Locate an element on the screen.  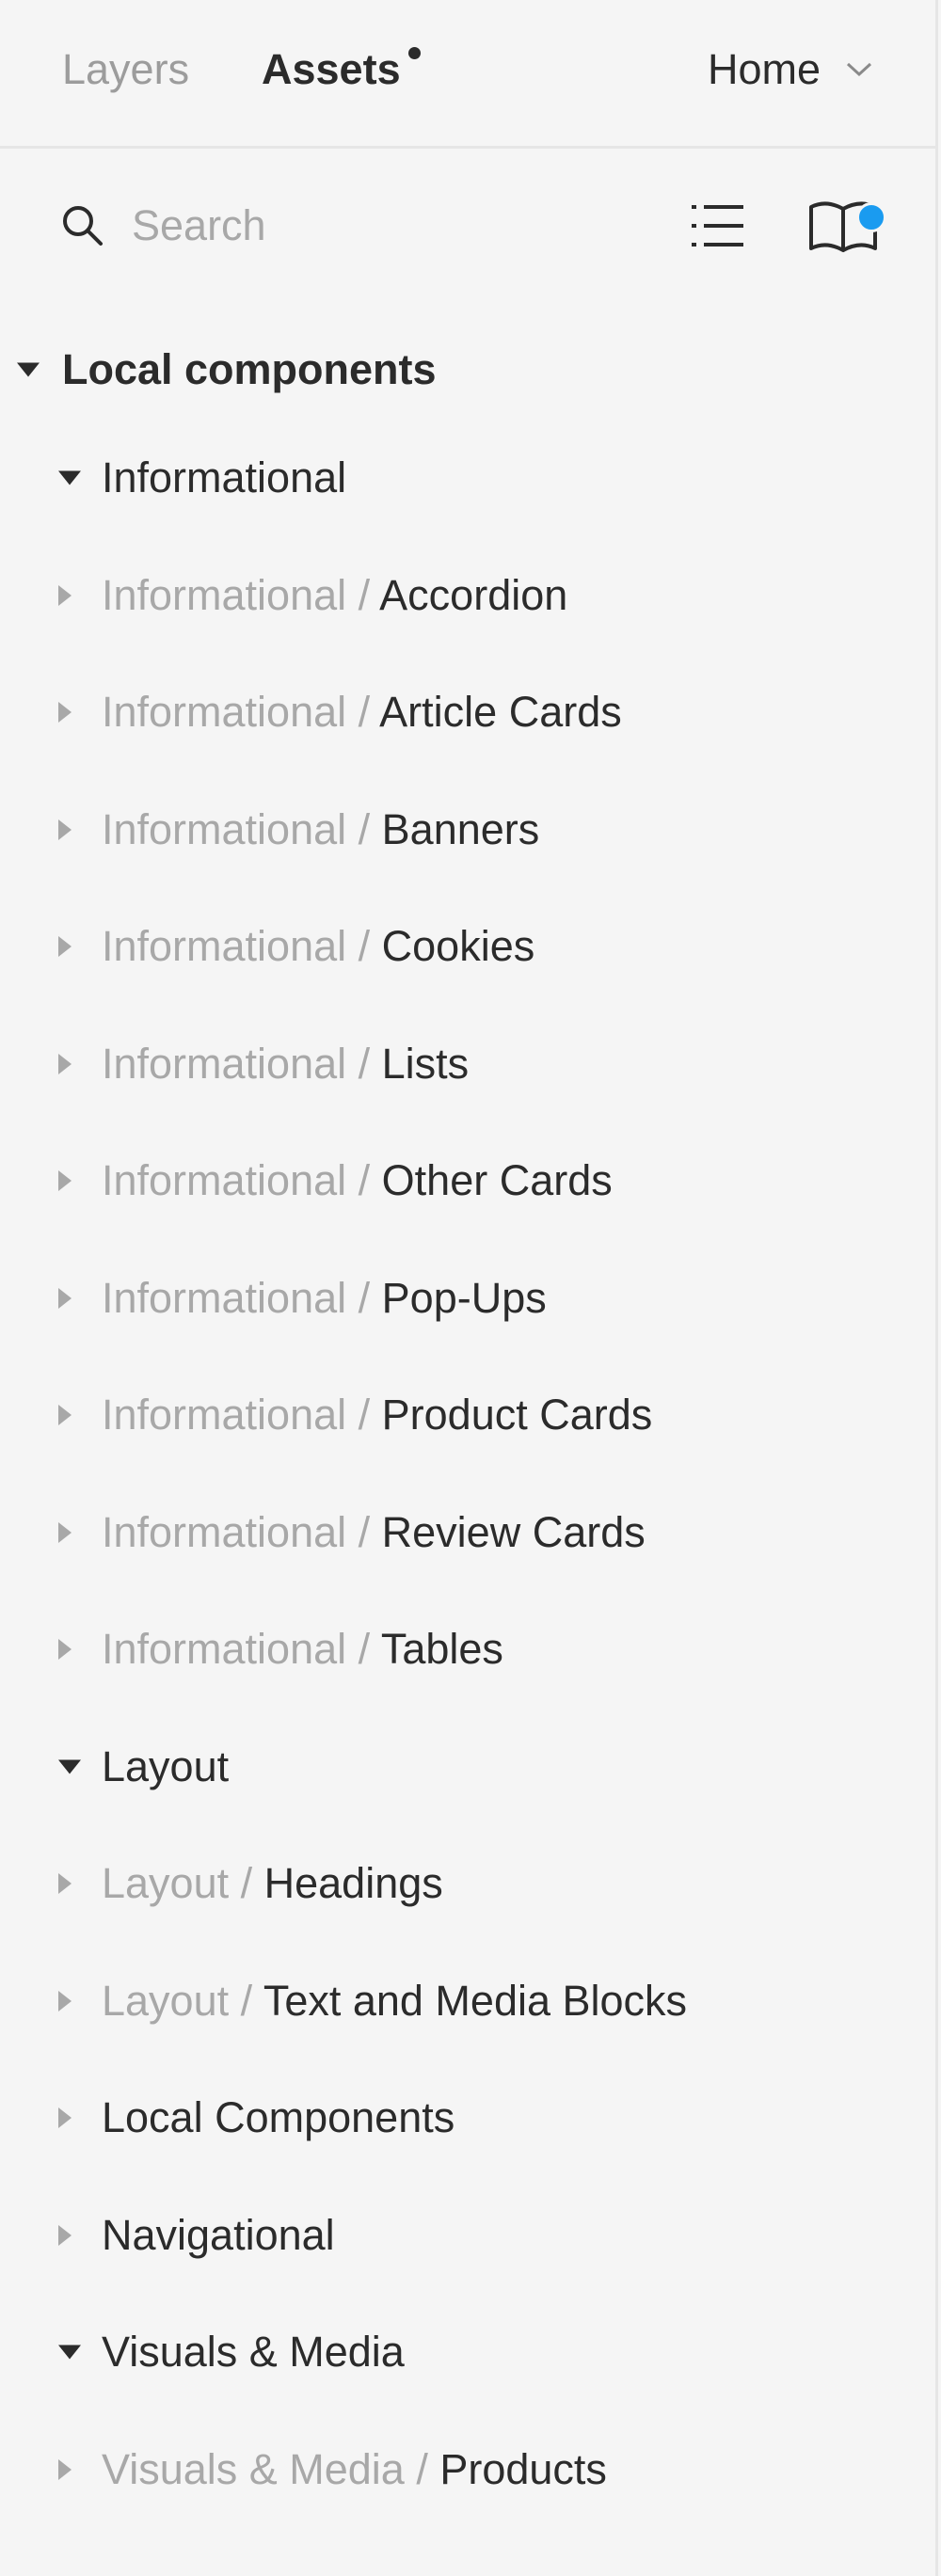
tree-row-label: Local Components is located at coordinates (278, 2117).